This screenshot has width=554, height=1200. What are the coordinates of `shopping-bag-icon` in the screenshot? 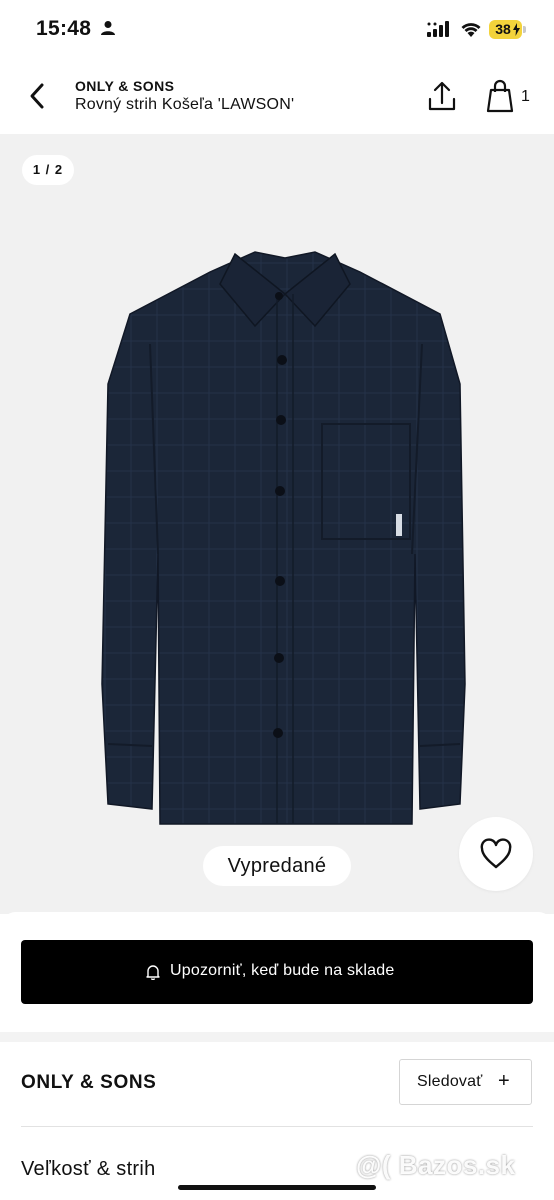 It's located at (500, 96).